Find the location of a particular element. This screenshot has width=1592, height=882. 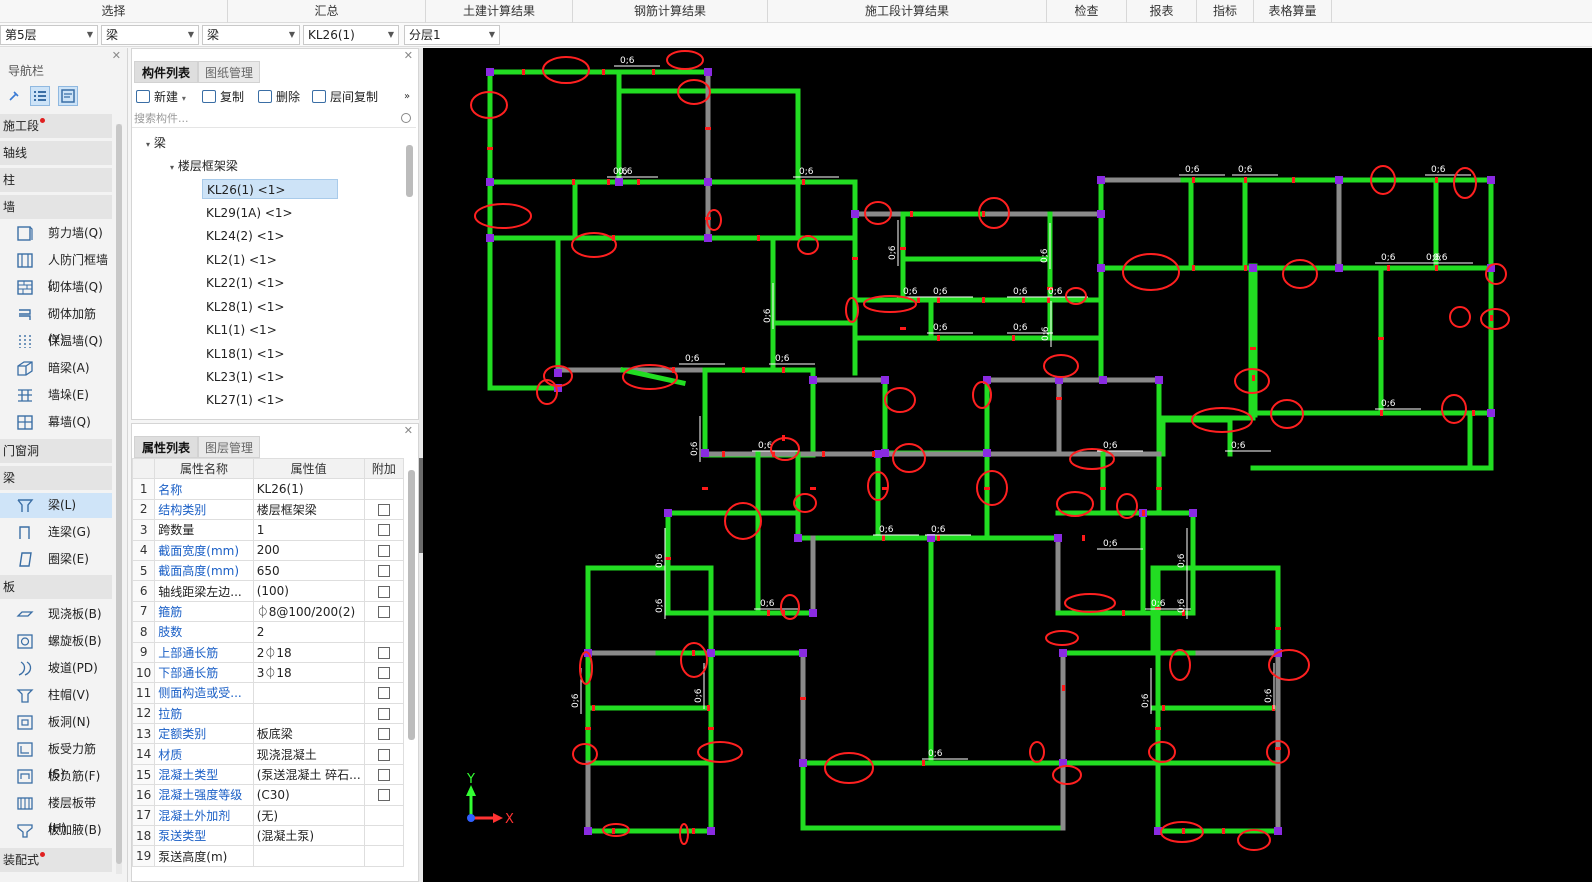

nav-item-hidden-beam: 暗梁(A) is located at coordinates (56, 368).